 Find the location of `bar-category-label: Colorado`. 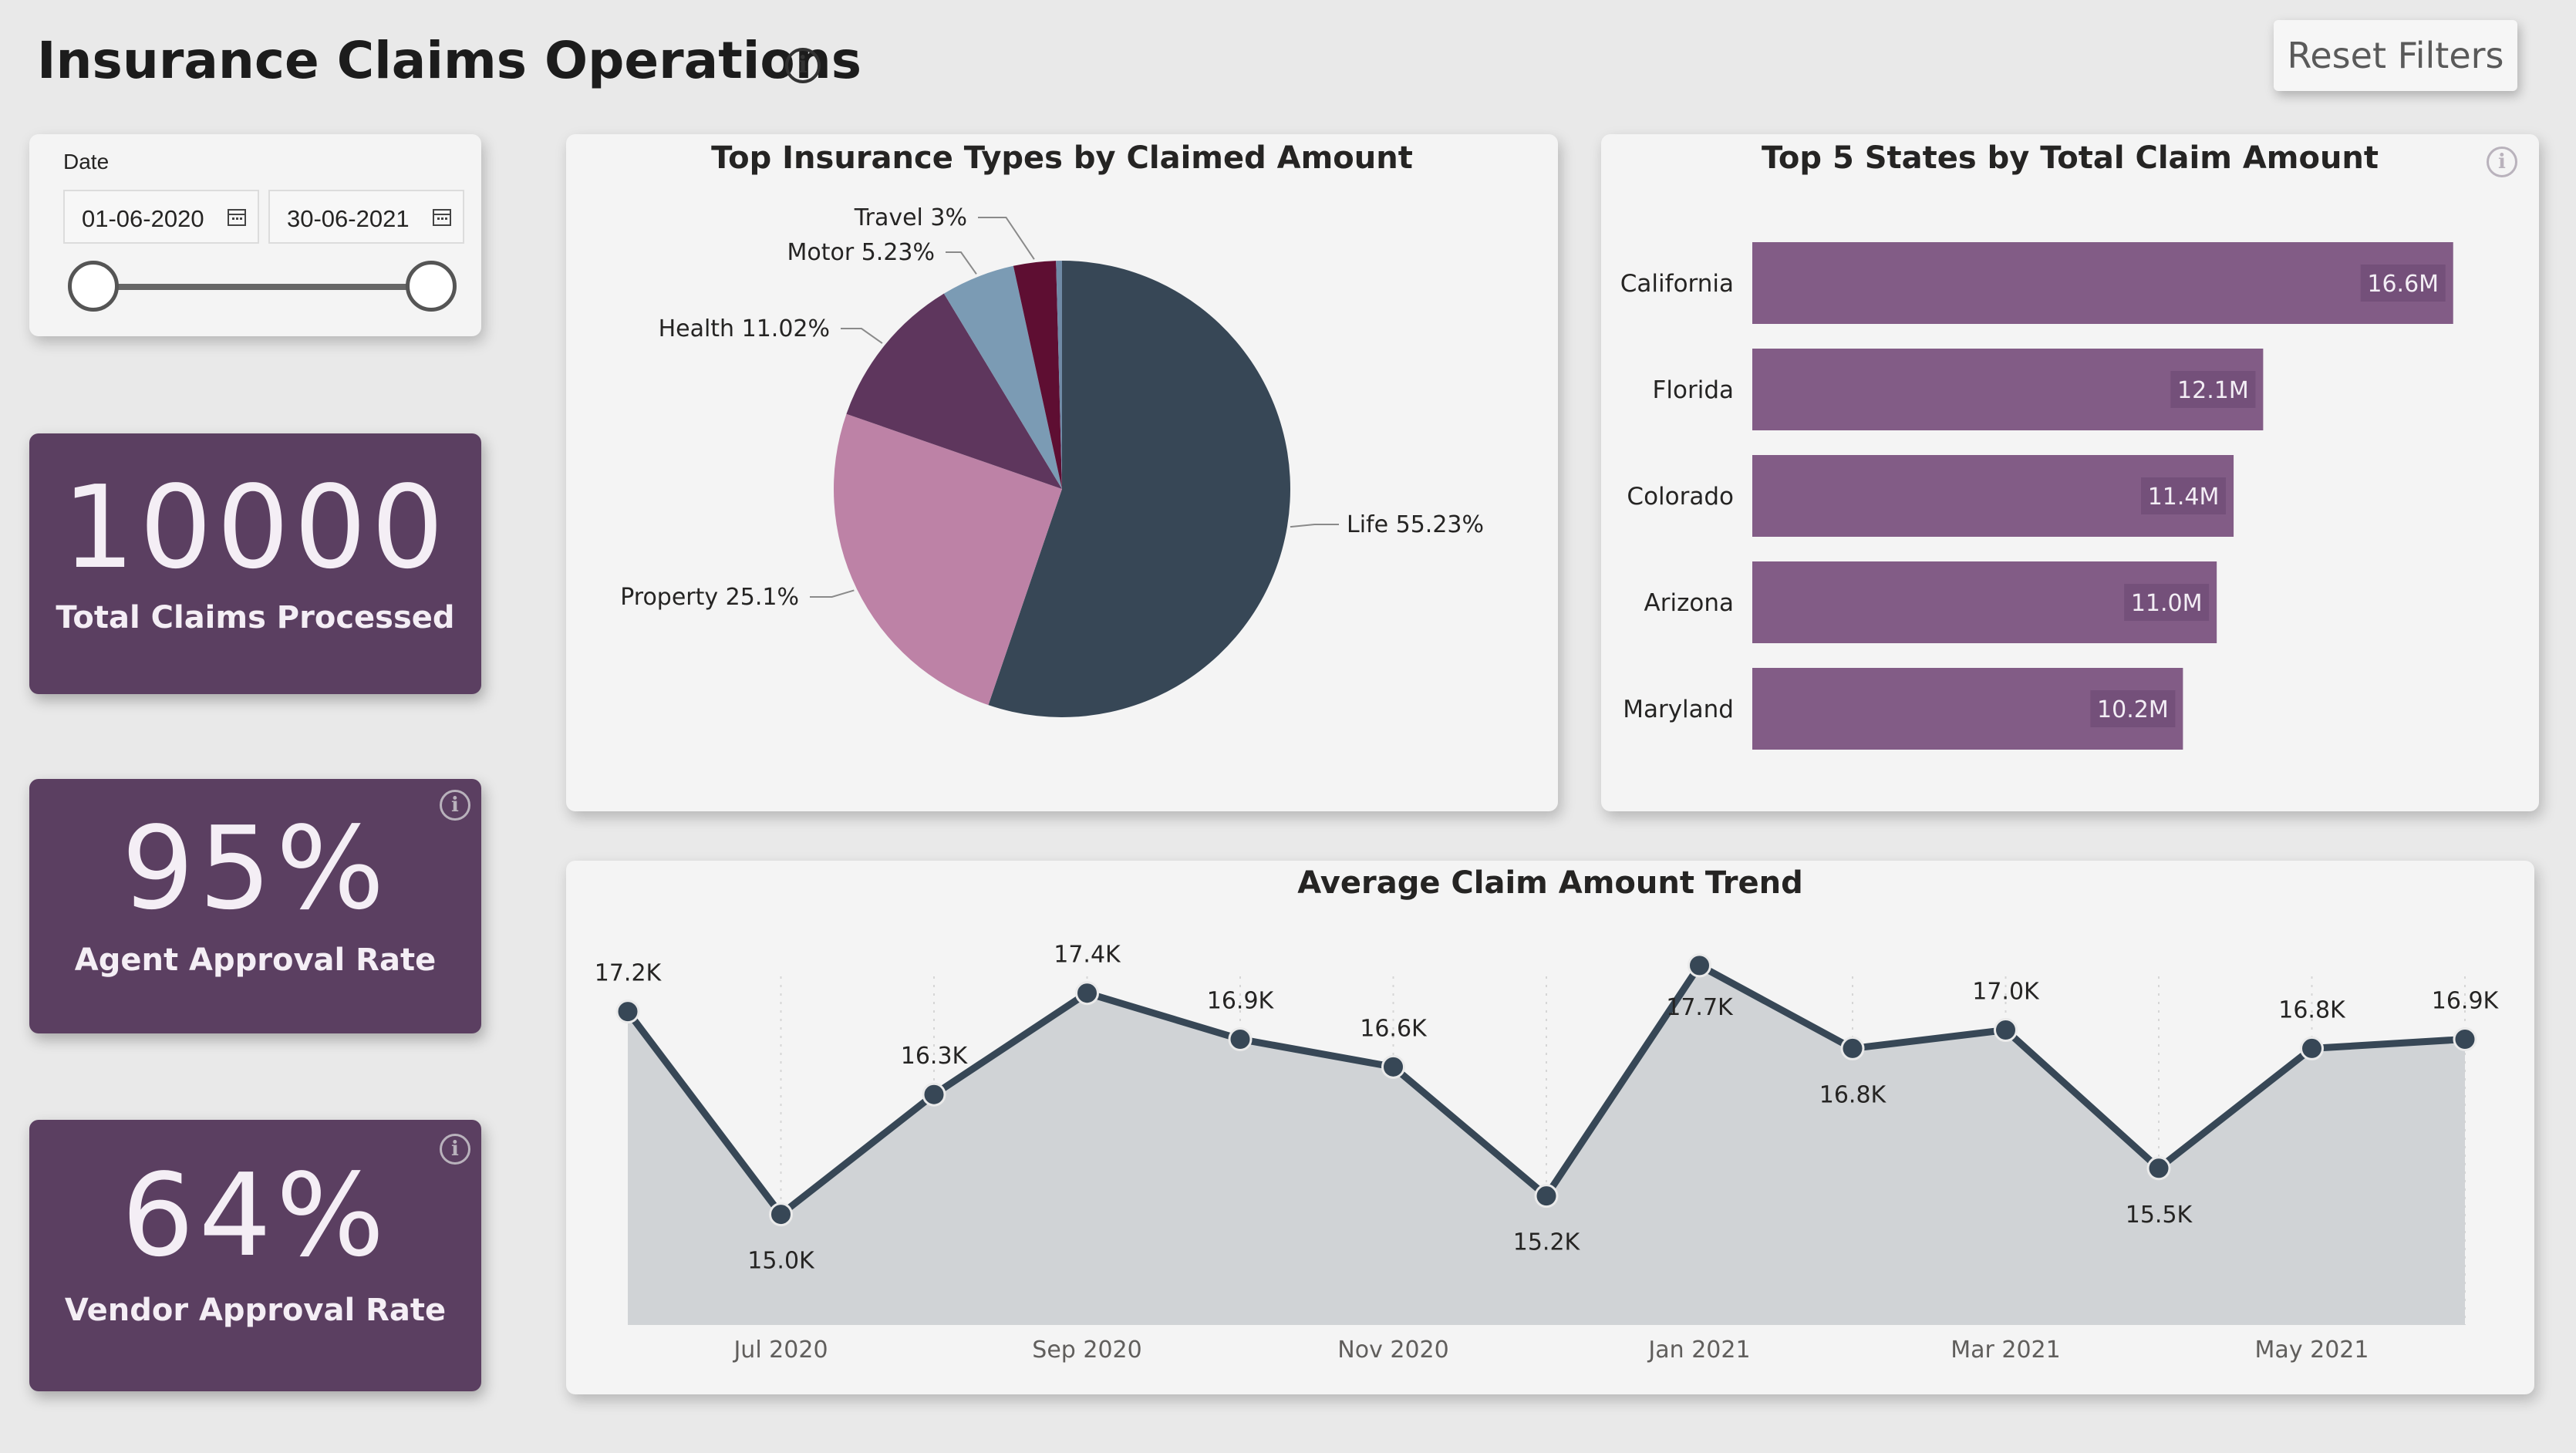

bar-category-label: Colorado is located at coordinates (1680, 497).